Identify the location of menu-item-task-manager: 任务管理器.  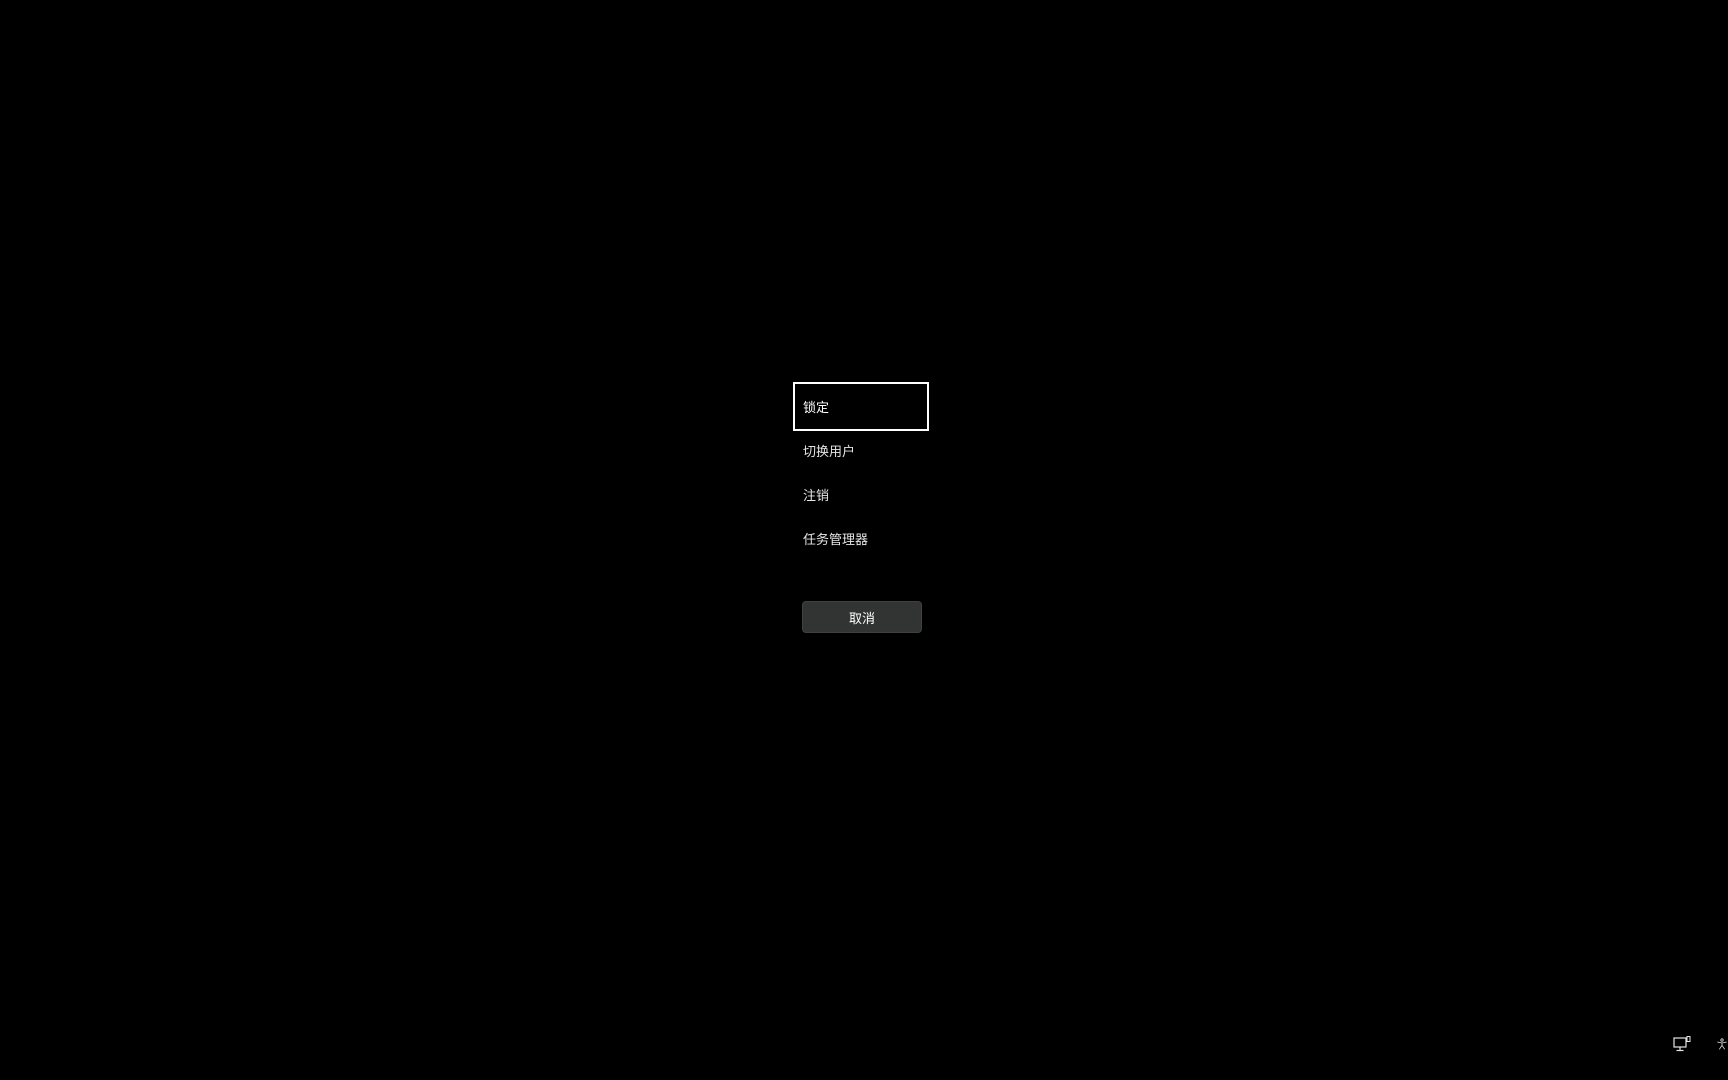
(861, 538).